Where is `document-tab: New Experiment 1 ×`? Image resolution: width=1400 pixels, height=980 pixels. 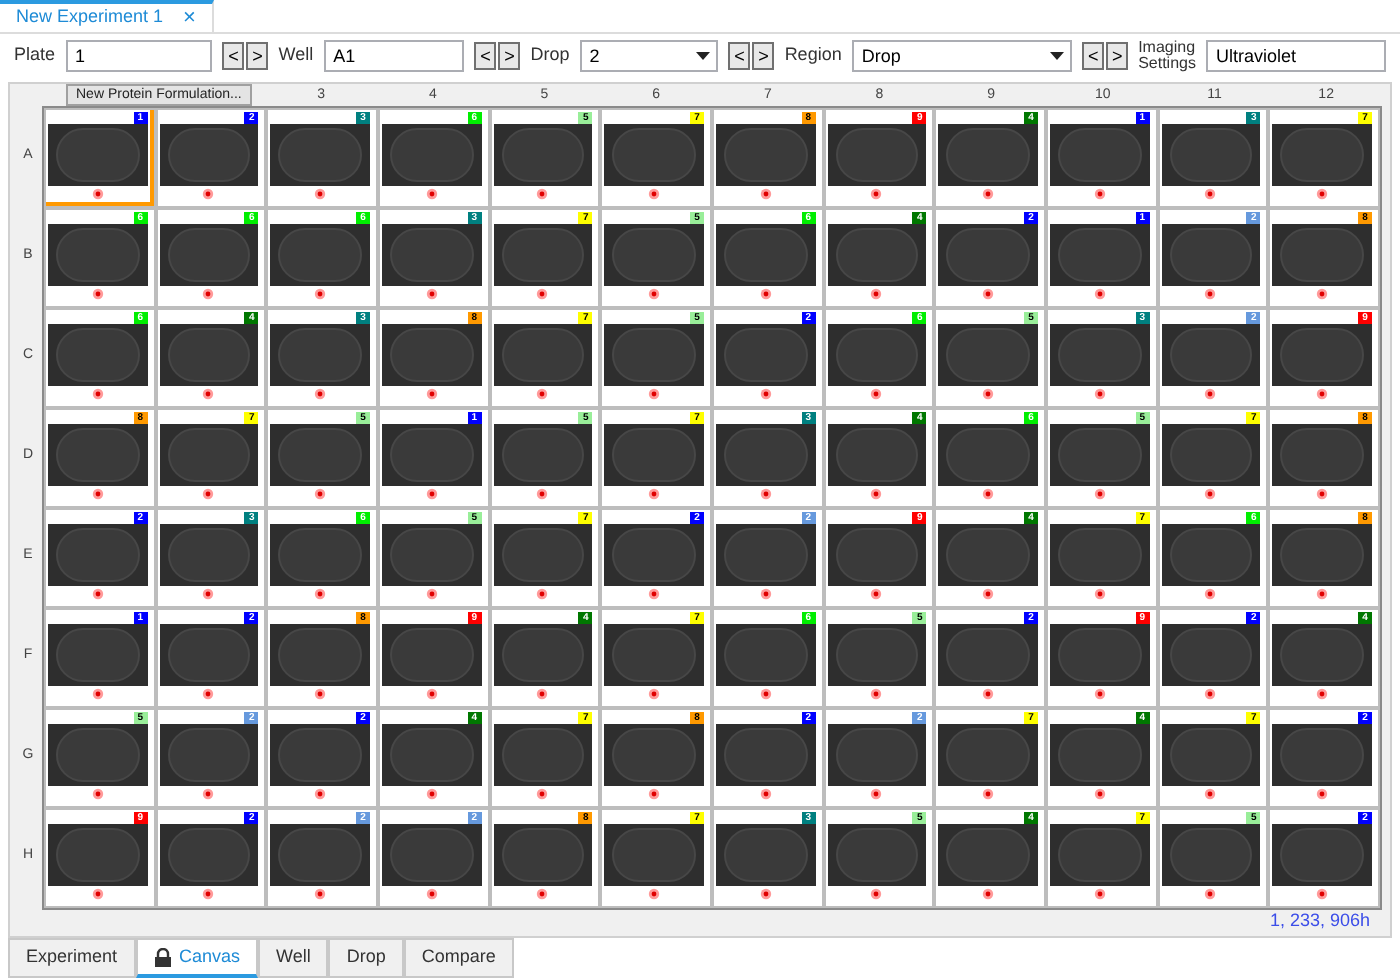
document-tab: New Experiment 1 × is located at coordinates (107, 16).